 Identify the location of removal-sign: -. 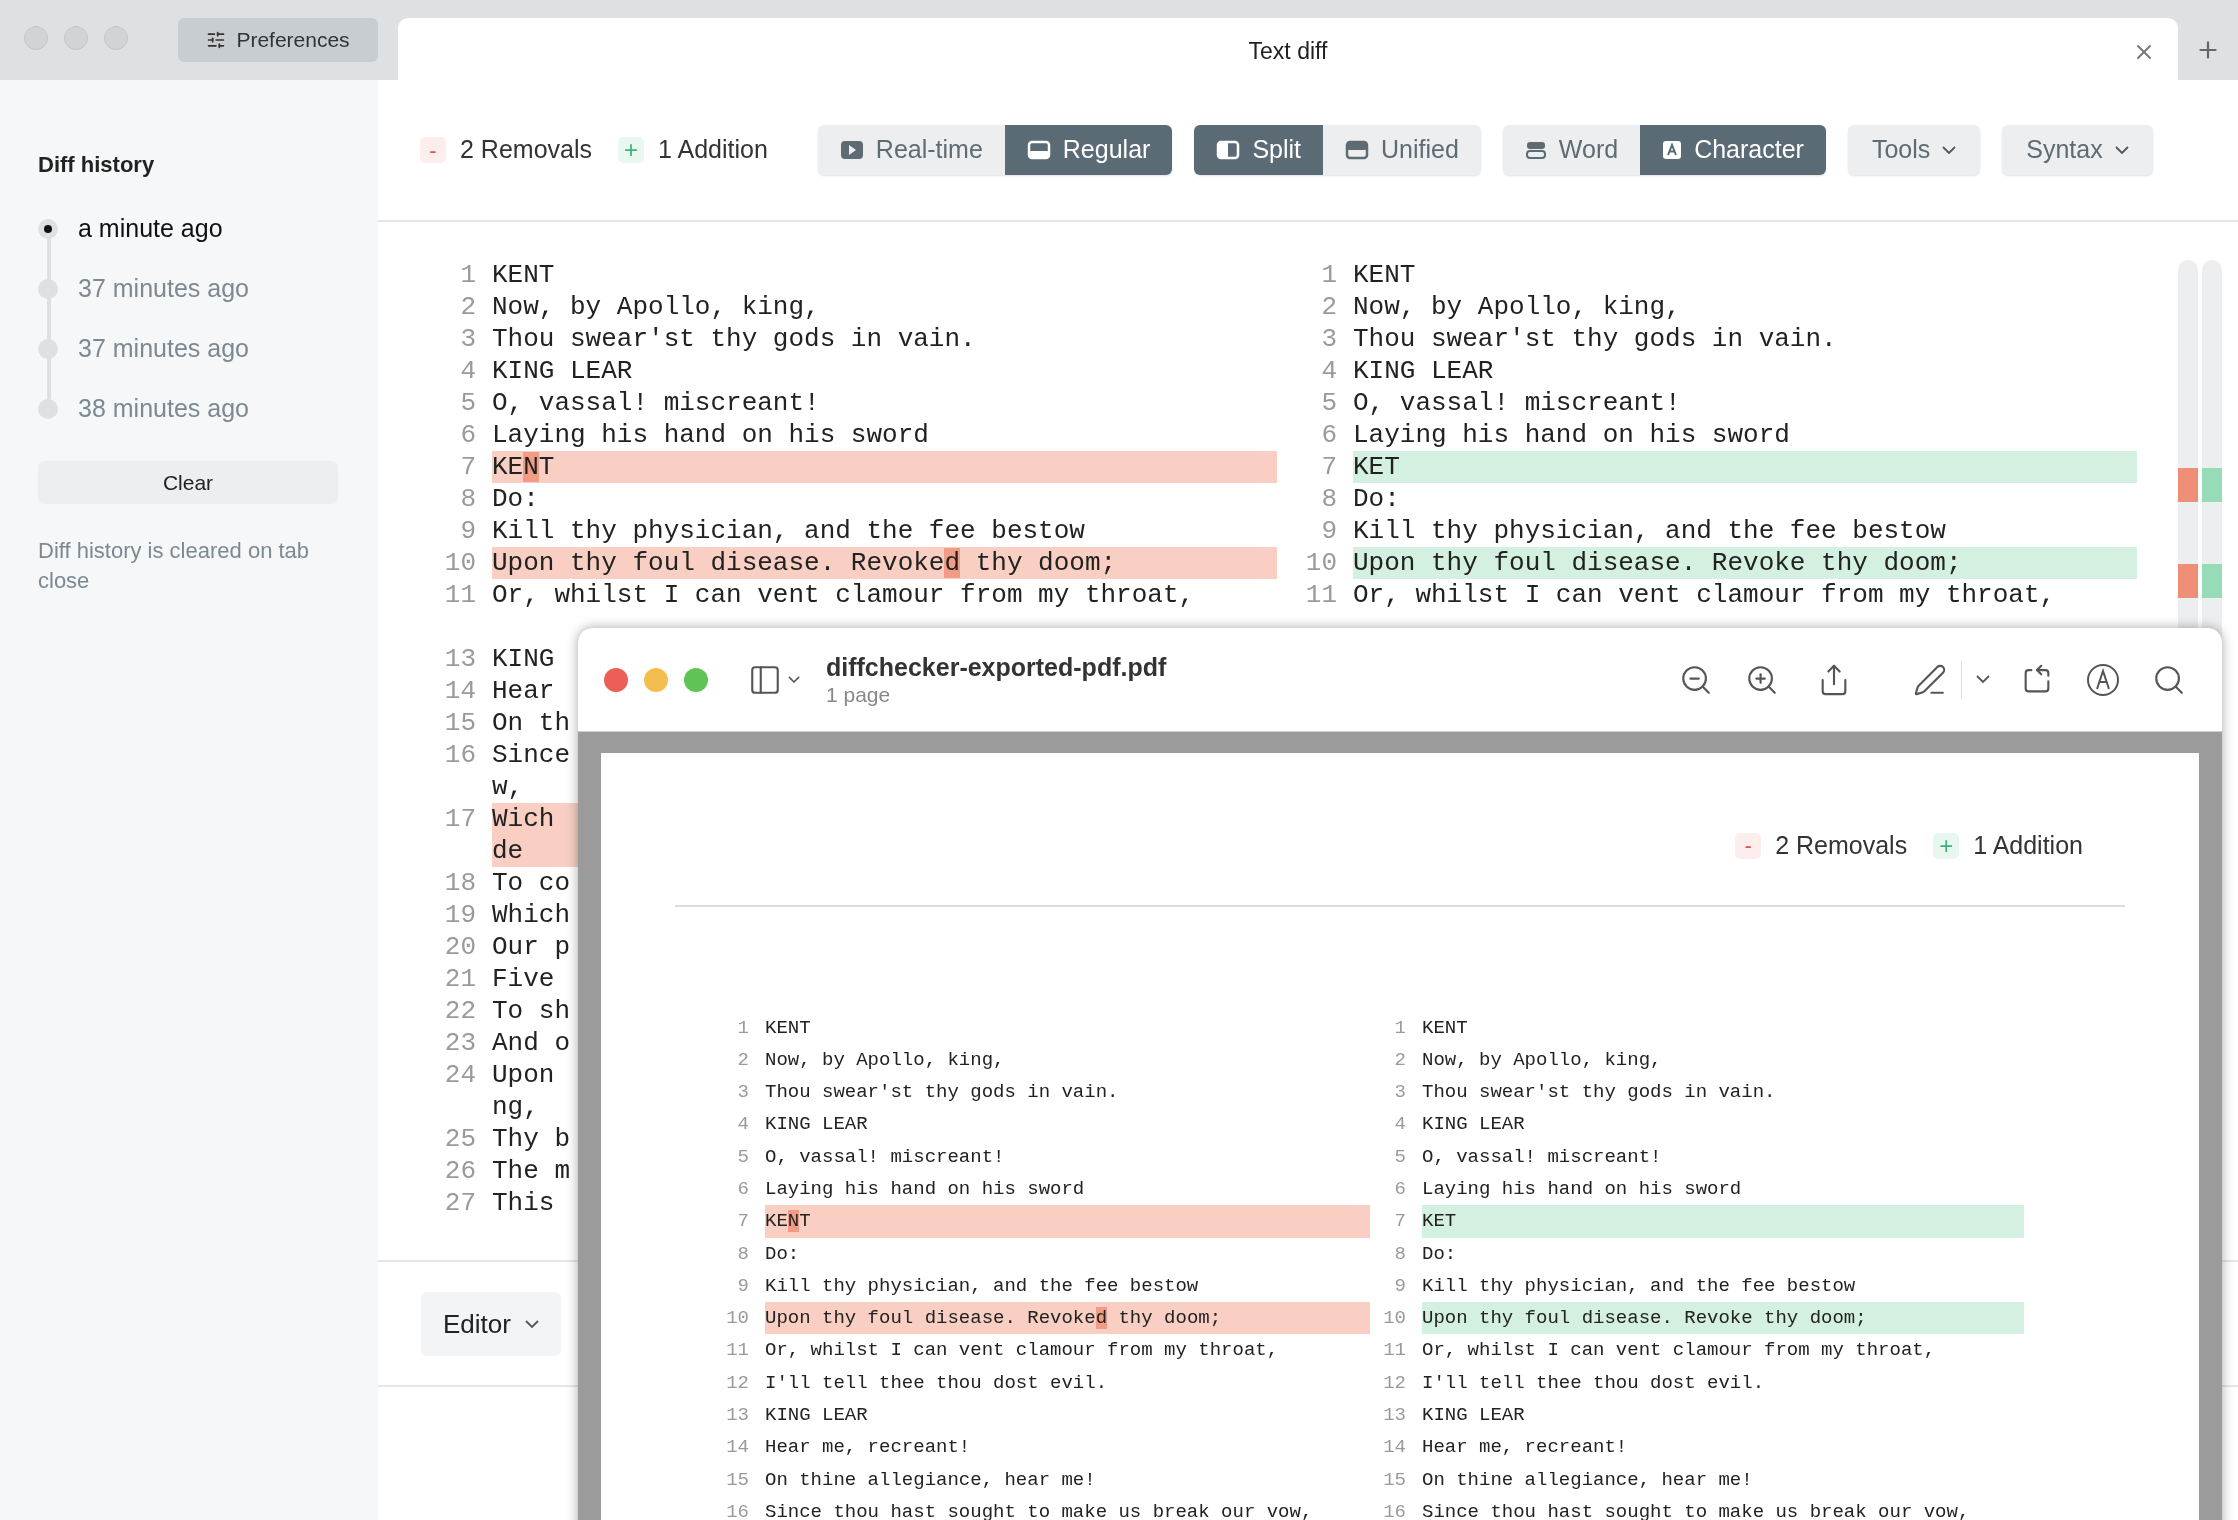
(433, 150).